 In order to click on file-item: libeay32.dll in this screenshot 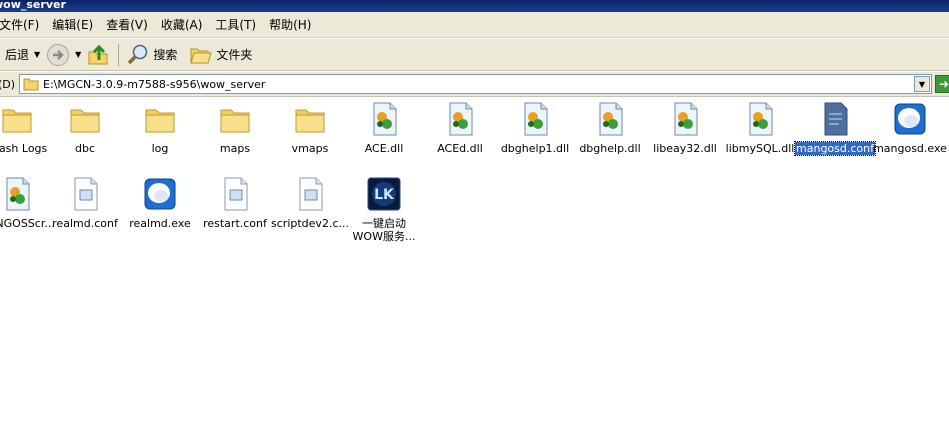, I will do `click(685, 128)`.